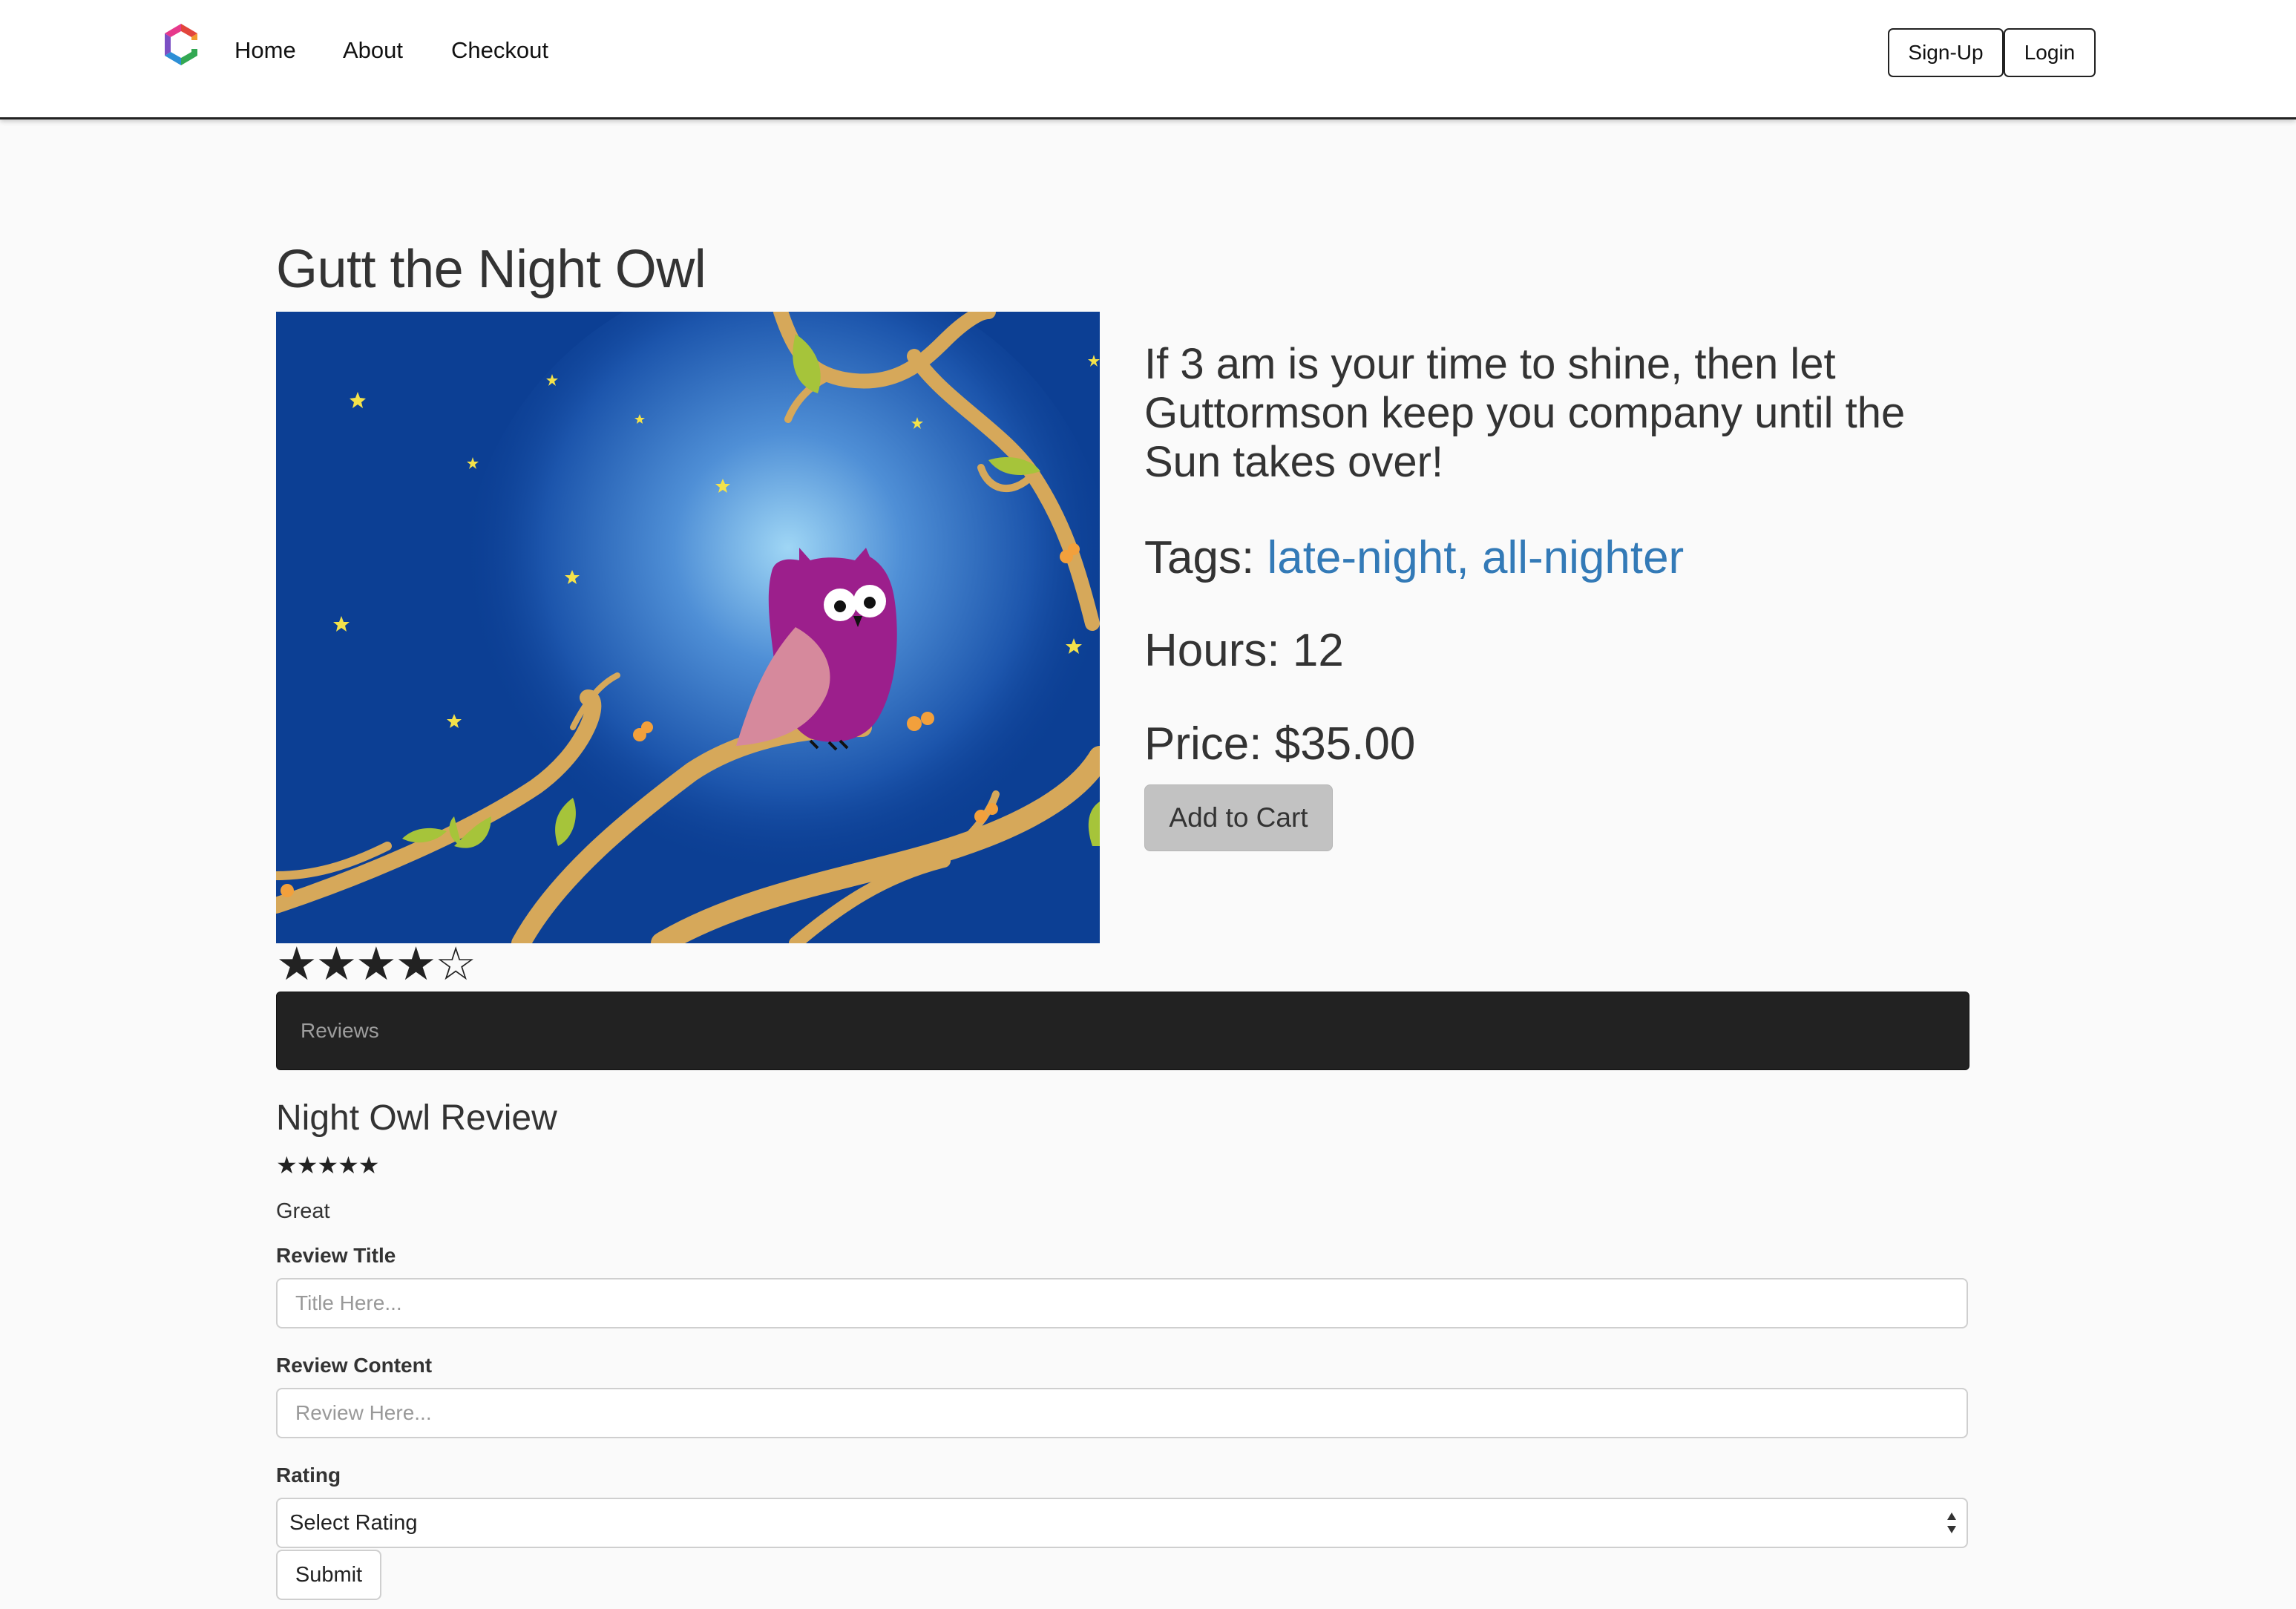 The image size is (2296, 1609). I want to click on rating-select: Select Rating, so click(1122, 1523).